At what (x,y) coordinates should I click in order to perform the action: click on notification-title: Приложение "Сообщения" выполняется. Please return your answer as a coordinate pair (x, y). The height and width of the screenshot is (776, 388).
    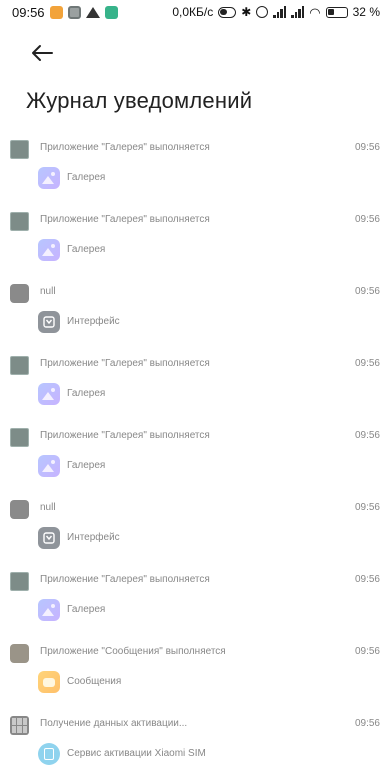
    Looking at the image, I should click on (133, 651).